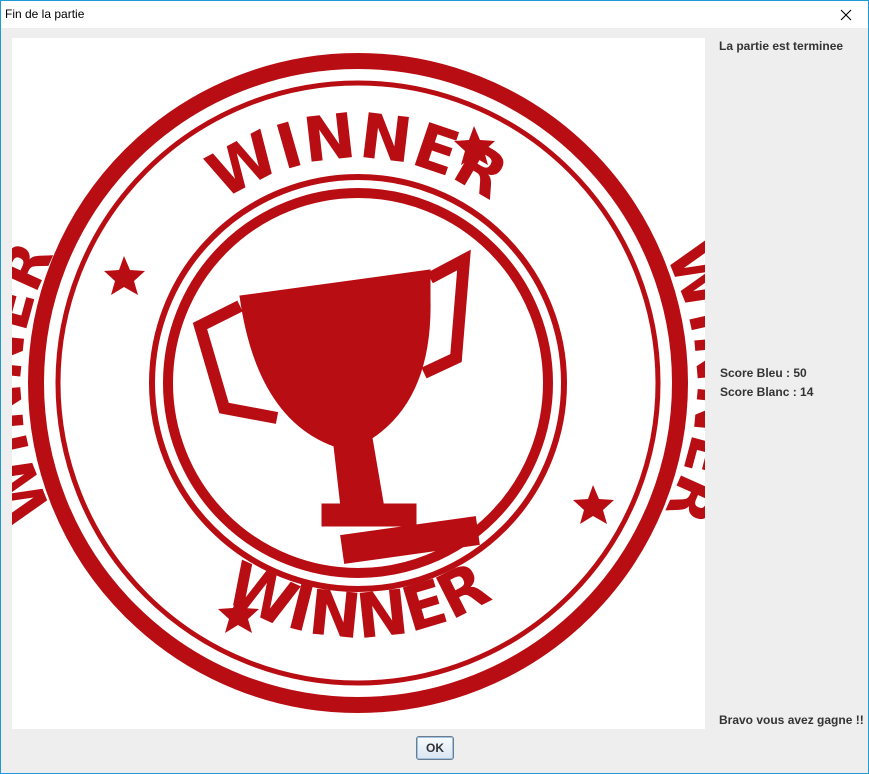 The image size is (869, 774). I want to click on ring-text-bottom: WINNER, so click(357, 600).